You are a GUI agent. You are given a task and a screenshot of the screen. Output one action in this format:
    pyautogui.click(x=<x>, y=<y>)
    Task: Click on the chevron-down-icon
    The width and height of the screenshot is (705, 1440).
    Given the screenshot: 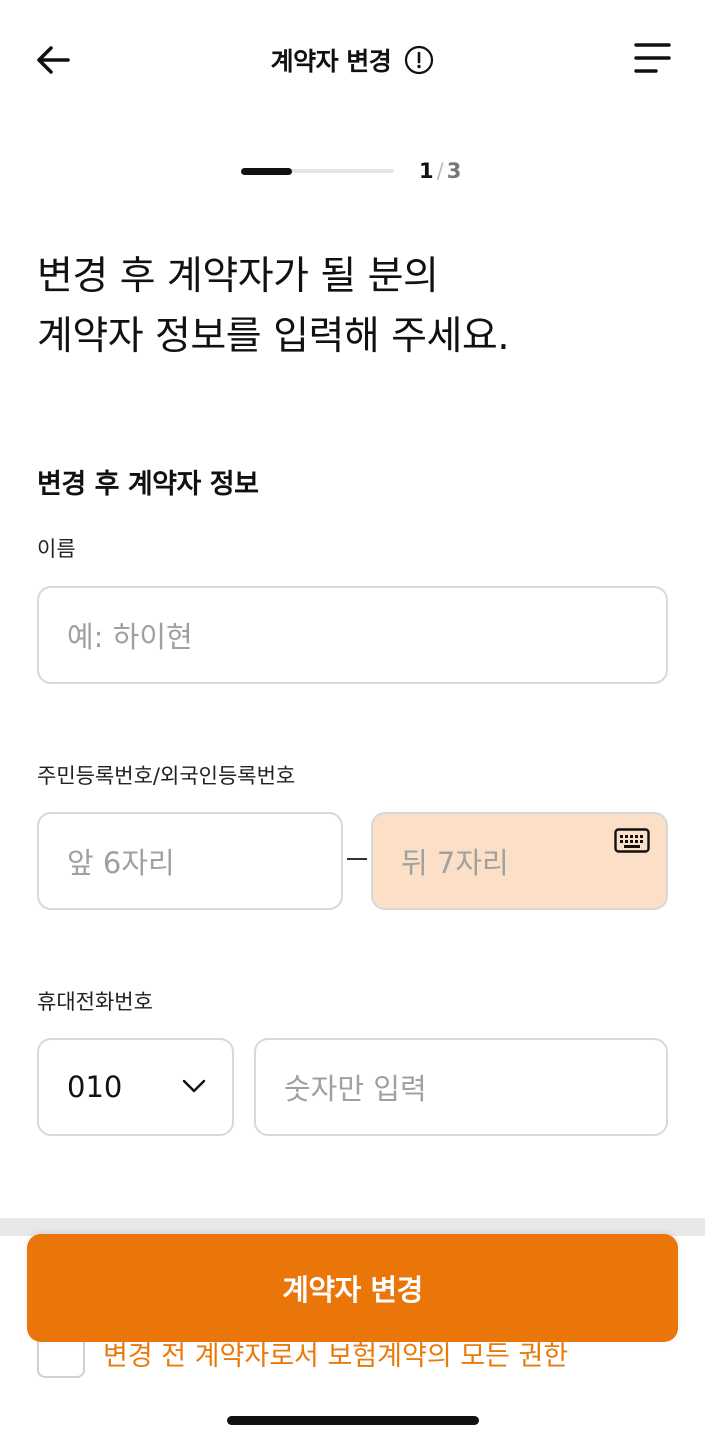 What is the action you would take?
    pyautogui.click(x=194, y=1086)
    